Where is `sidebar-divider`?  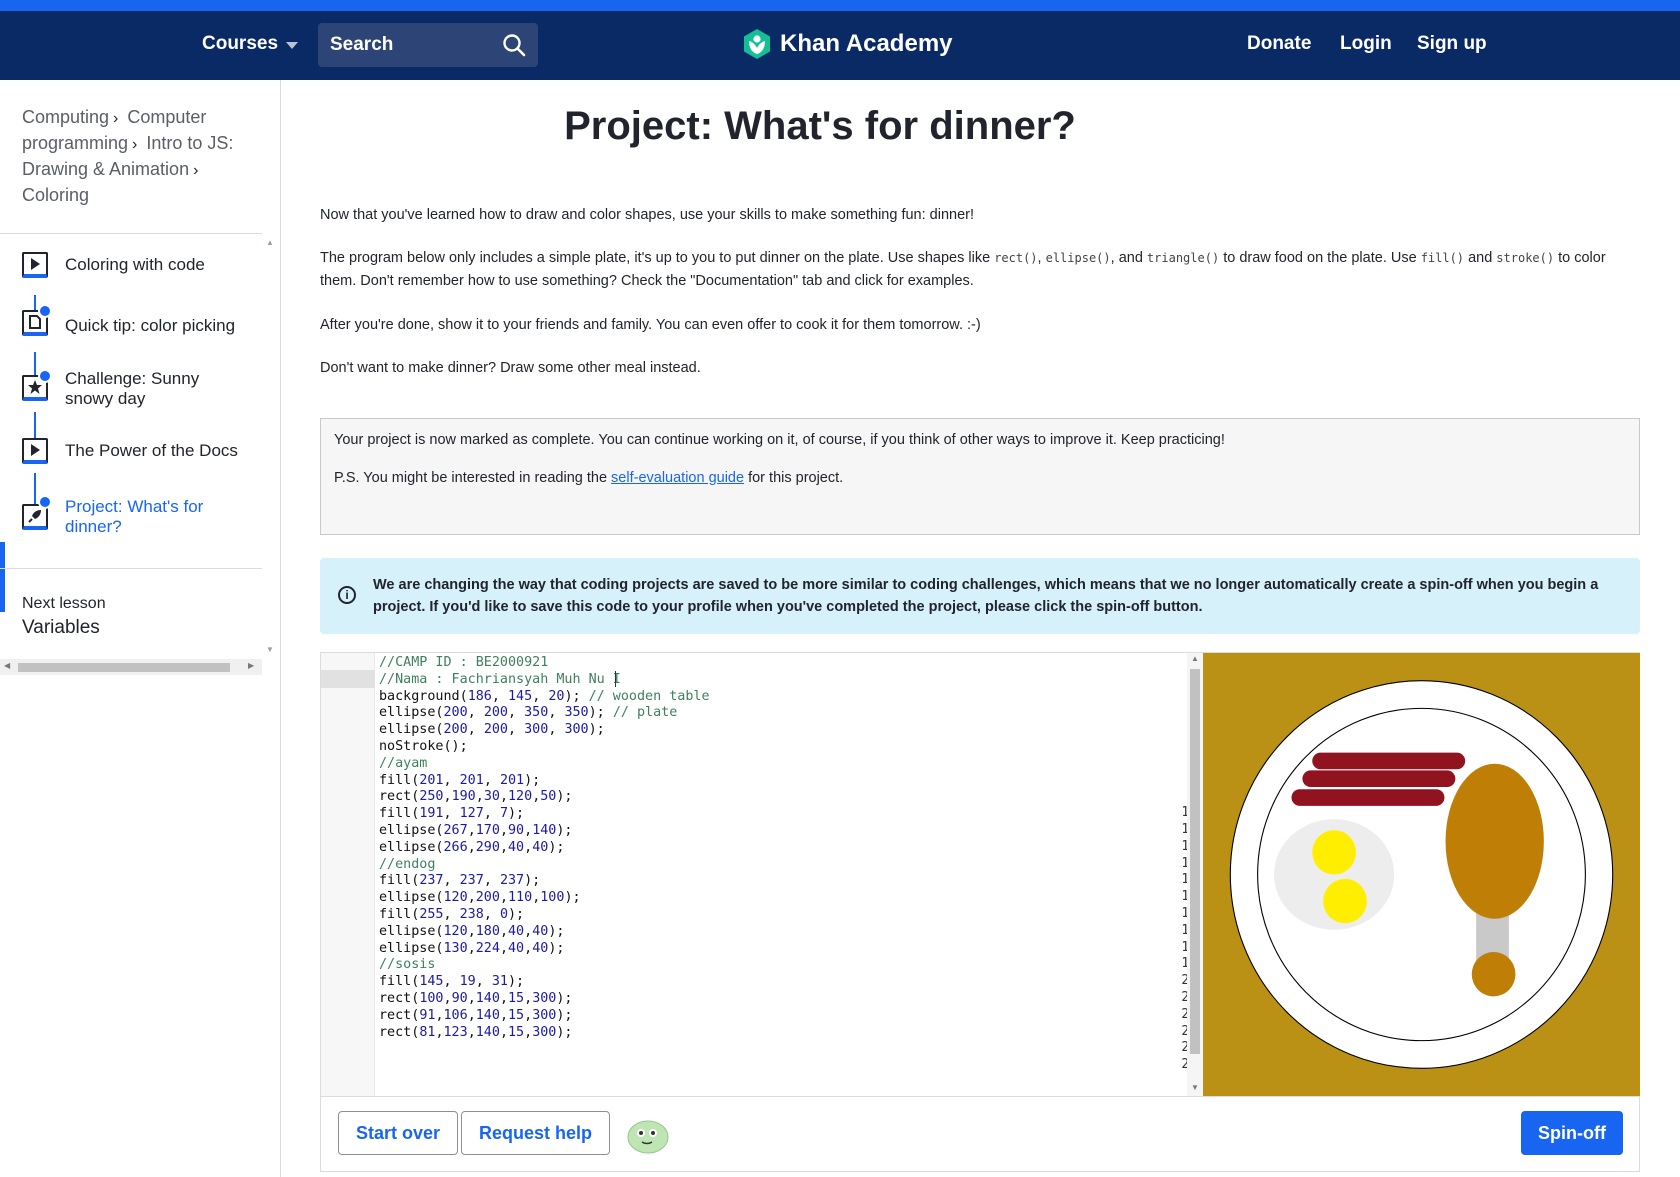 sidebar-divider is located at coordinates (131, 568).